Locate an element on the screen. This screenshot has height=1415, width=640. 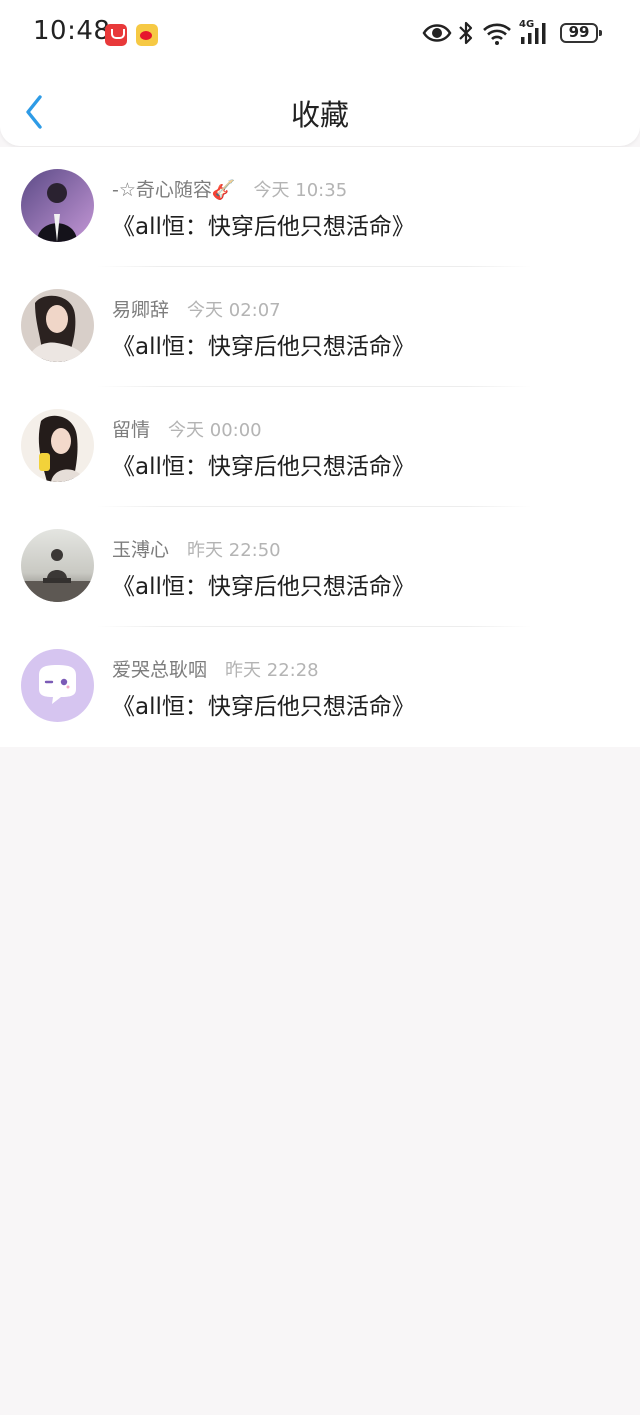
battery-level: 99 is located at coordinates (579, 32).